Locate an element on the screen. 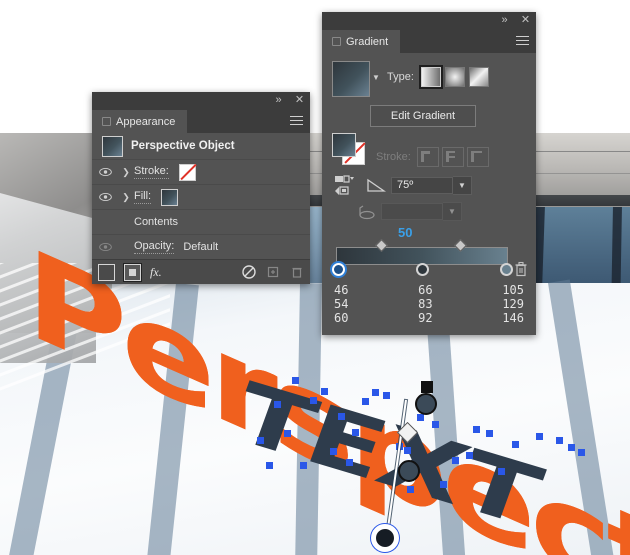  appearance-row-contents: Contents is located at coordinates (201, 221).